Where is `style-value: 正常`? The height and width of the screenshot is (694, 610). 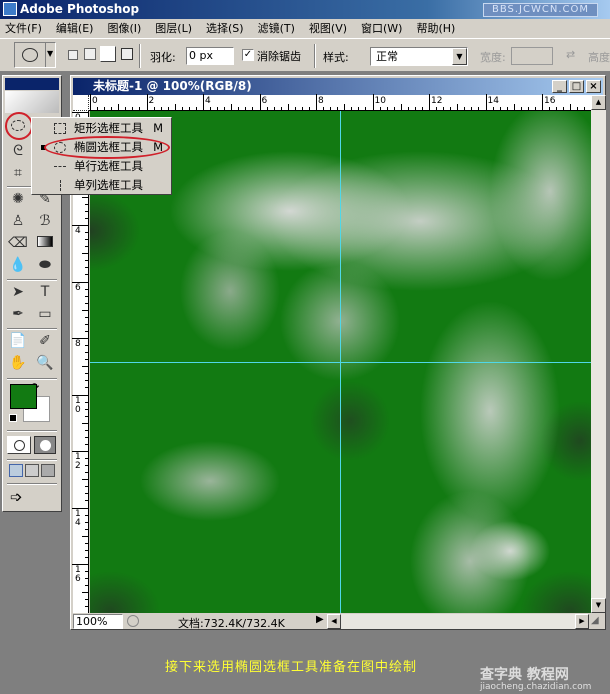 style-value: 正常 is located at coordinates (387, 56).